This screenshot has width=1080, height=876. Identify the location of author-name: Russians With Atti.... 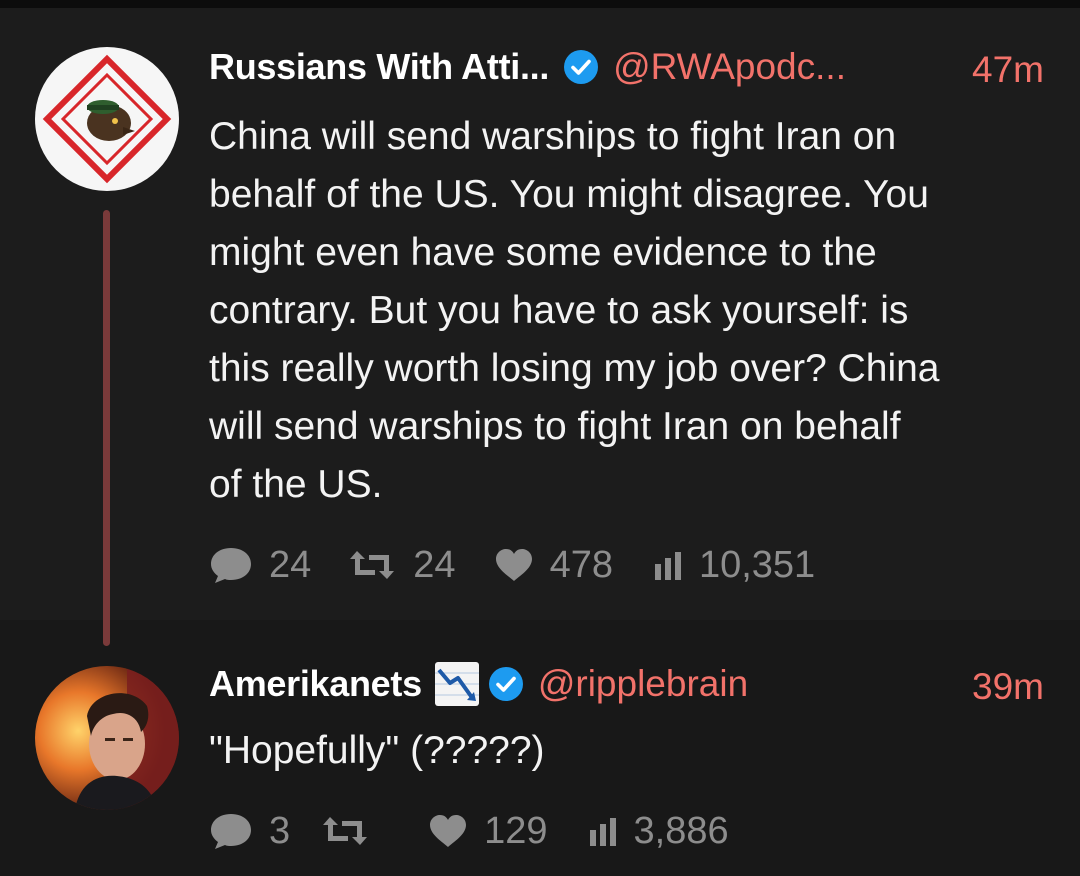
(379, 67).